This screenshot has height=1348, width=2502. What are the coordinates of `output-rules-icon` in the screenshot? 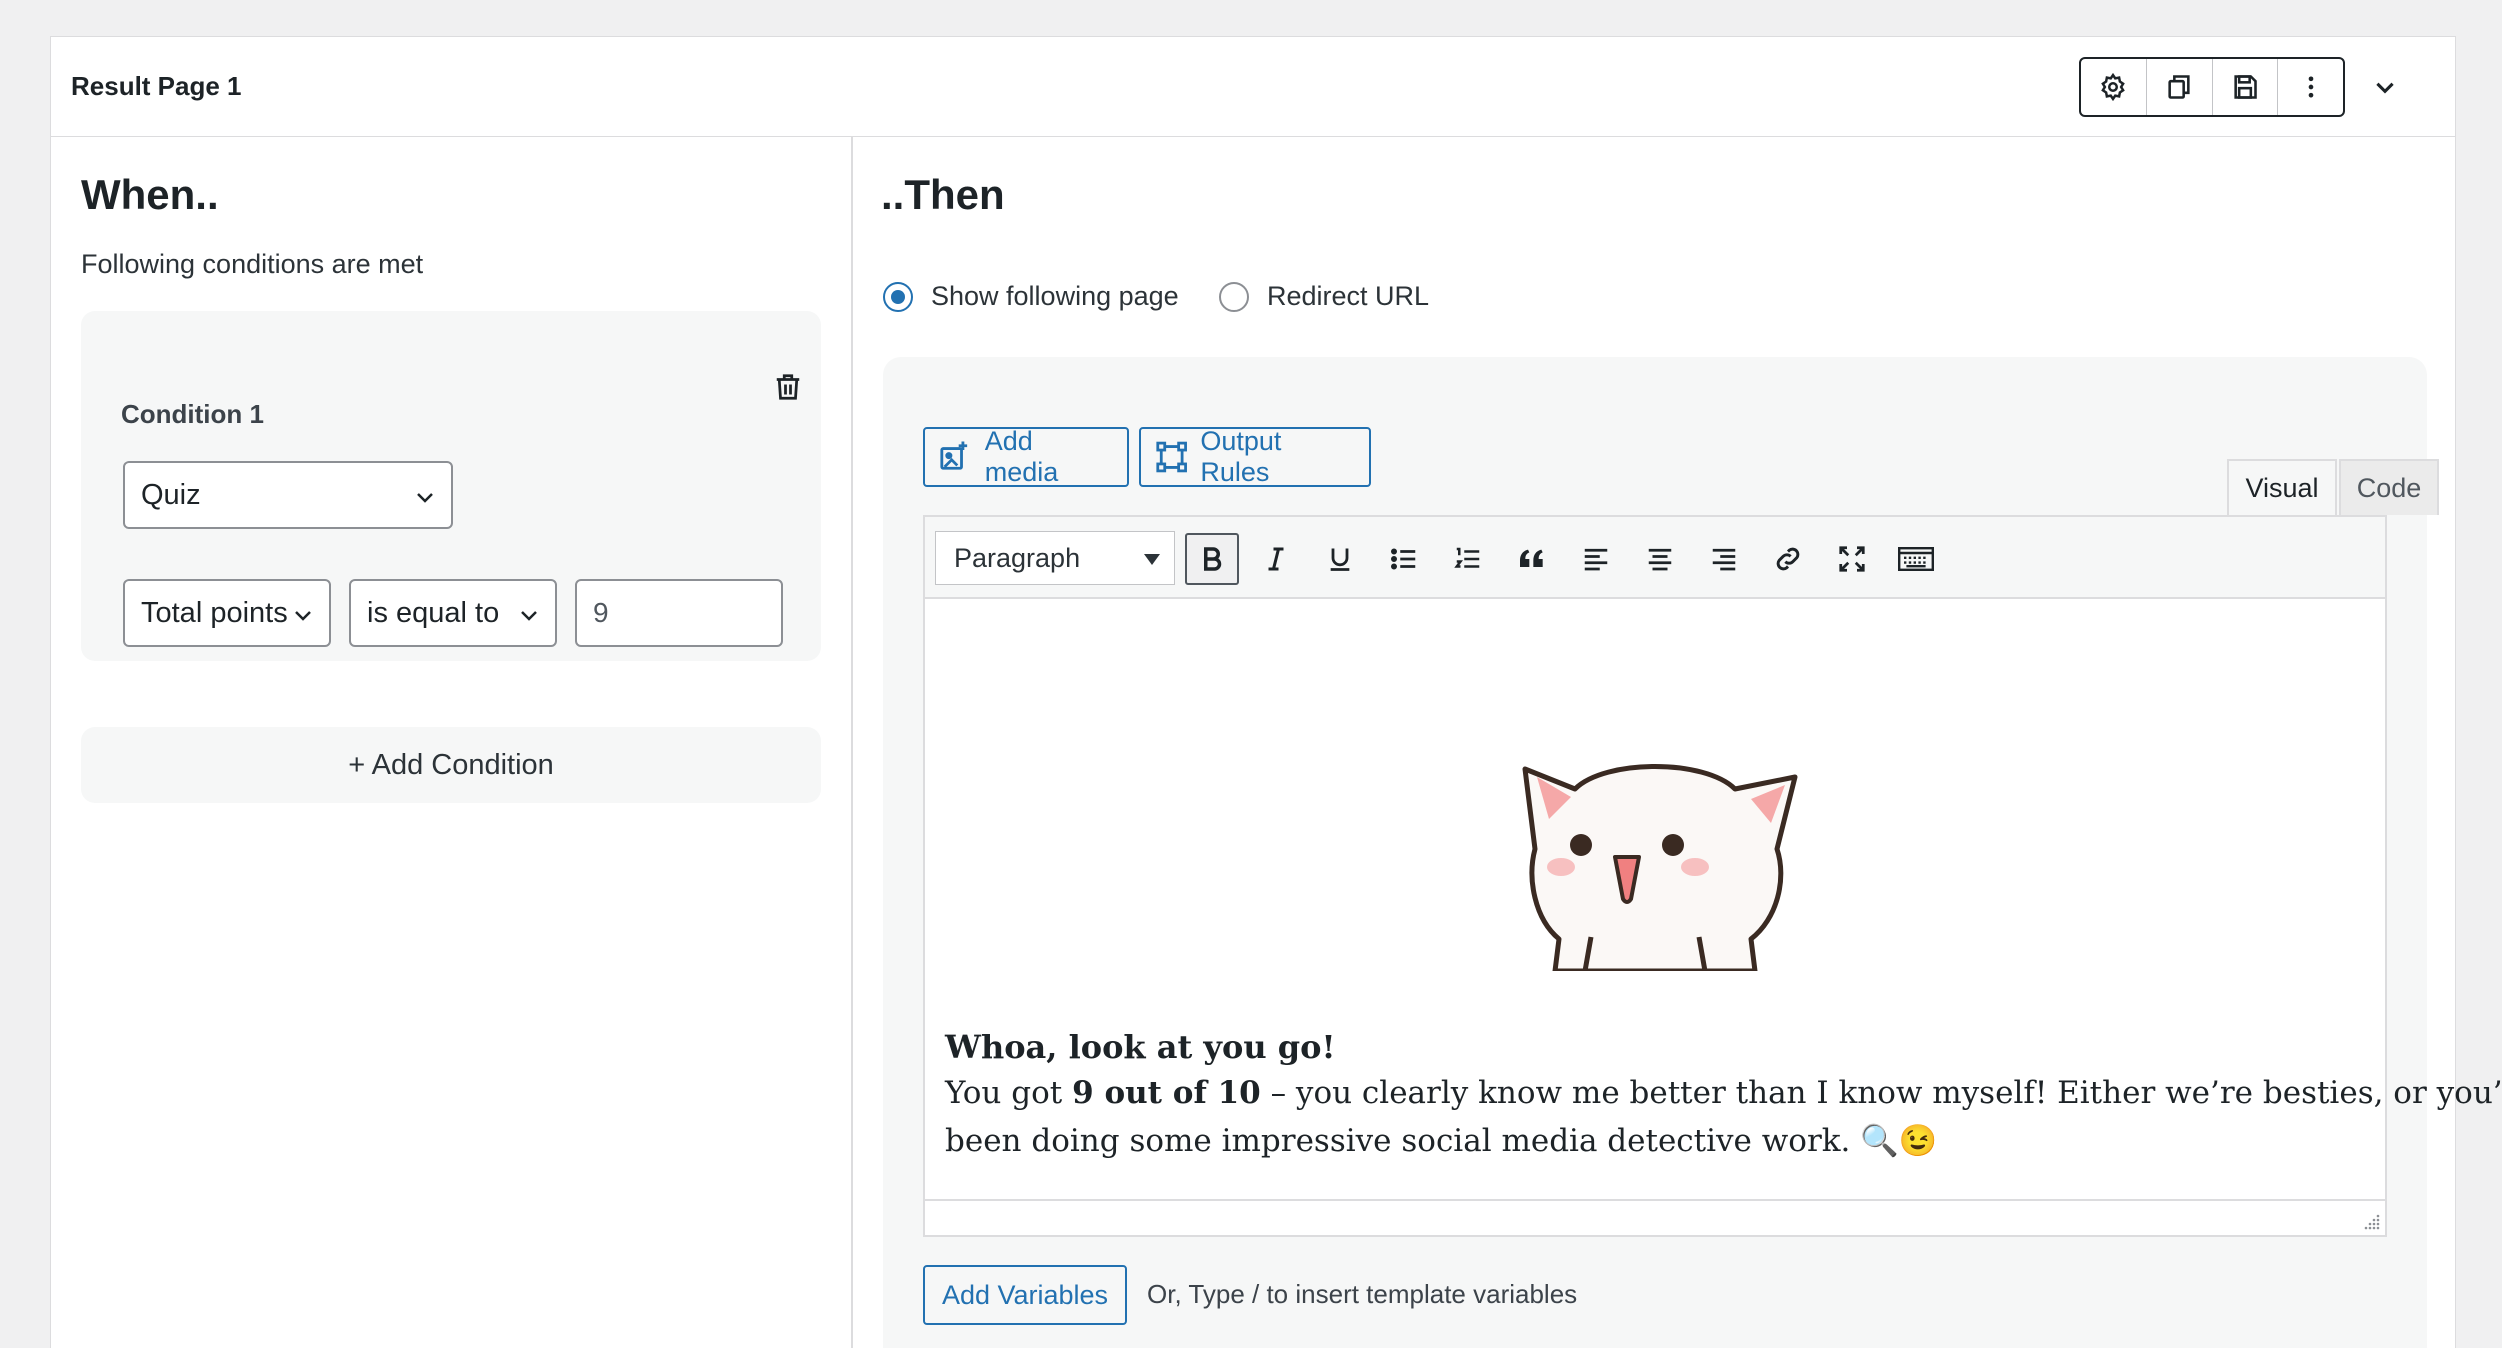 It's located at (1171, 457).